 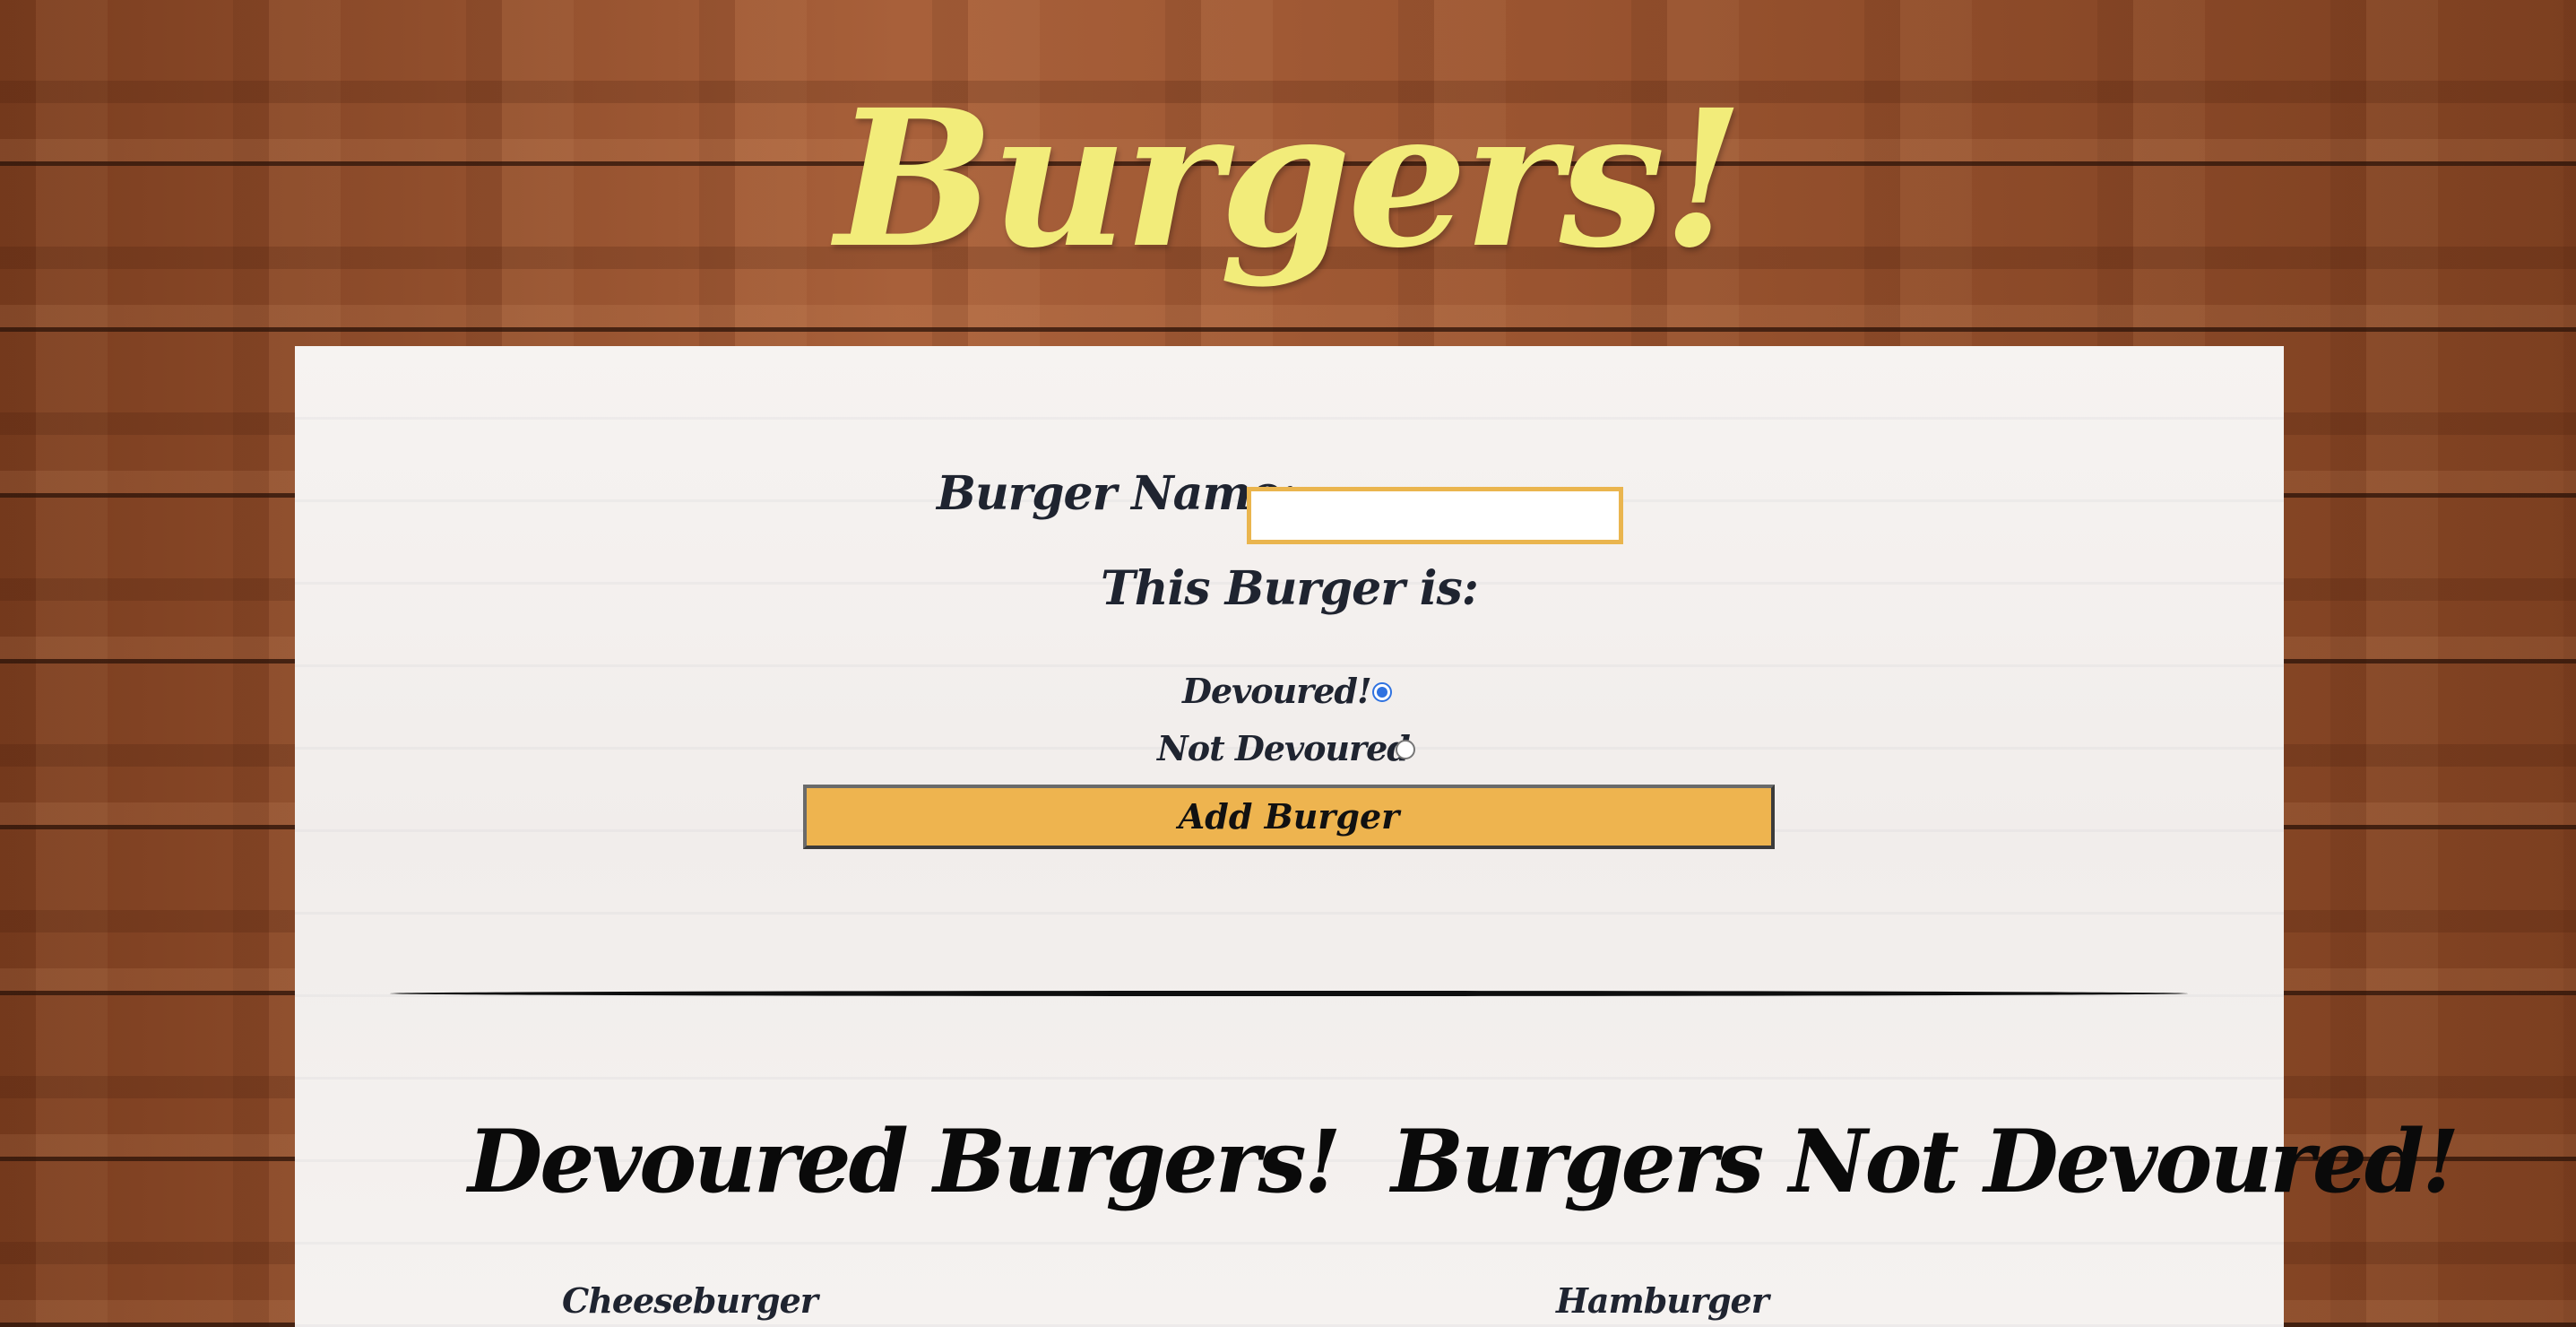 I want to click on devoured-burger-item: Cheeseburger, so click(x=690, y=1300).